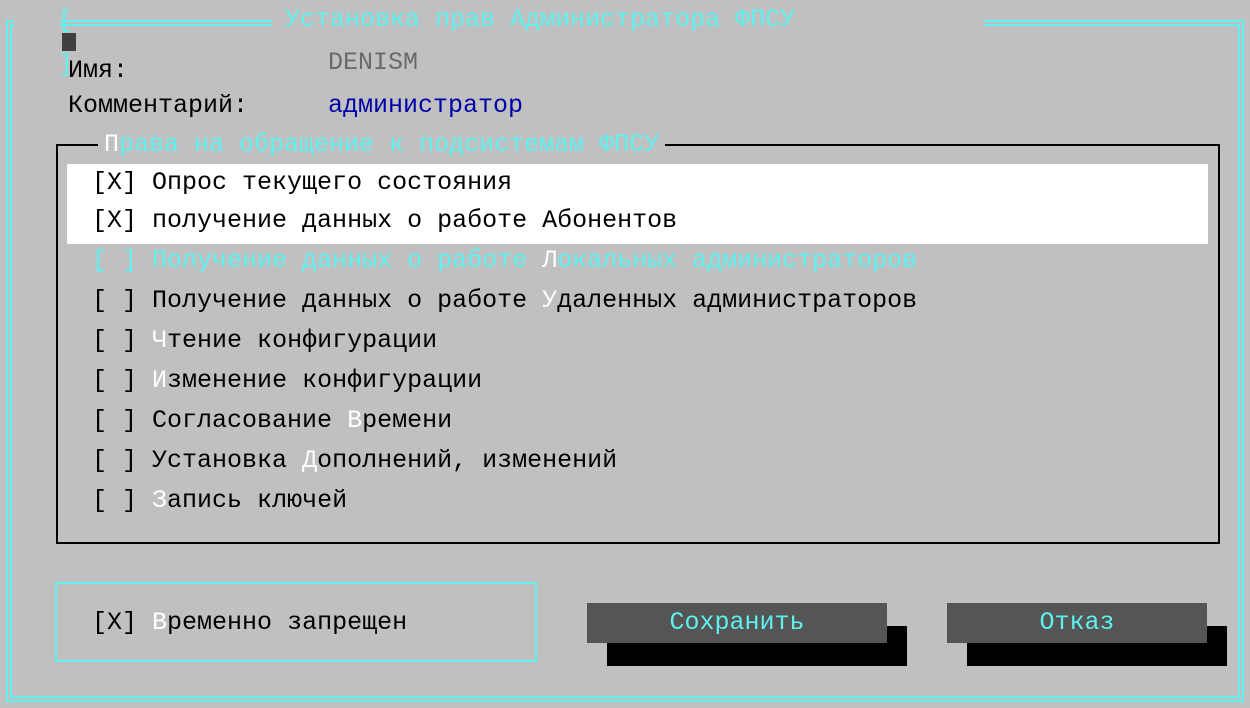 The image size is (1250, 708). I want to click on rights-hotkey: З, so click(160, 500).